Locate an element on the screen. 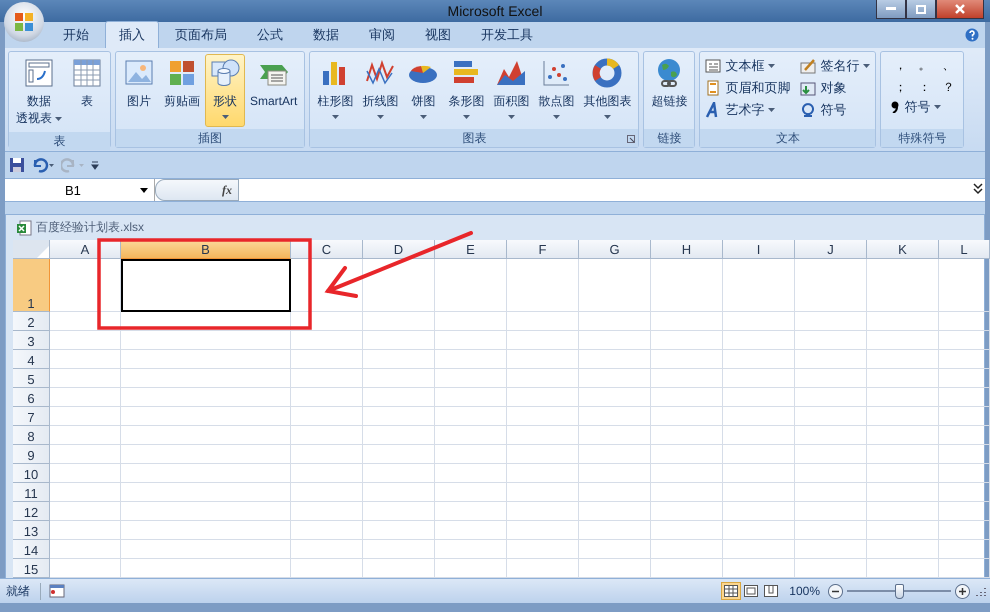  undo-icon is located at coordinates (43, 165).